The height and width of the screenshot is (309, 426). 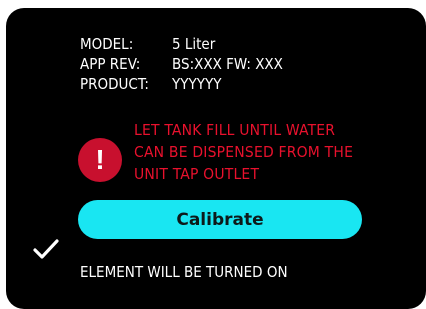 I want to click on app-rev-row: APP REV: BS:XXX FW: XXX, so click(x=181, y=64).